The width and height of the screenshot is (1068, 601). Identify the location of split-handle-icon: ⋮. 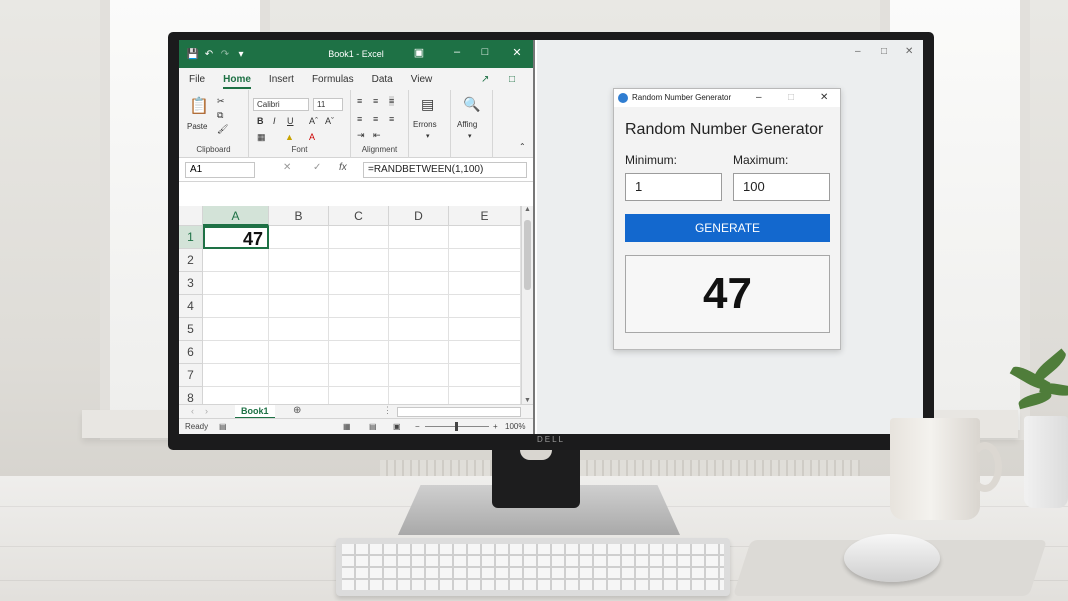
(387, 410).